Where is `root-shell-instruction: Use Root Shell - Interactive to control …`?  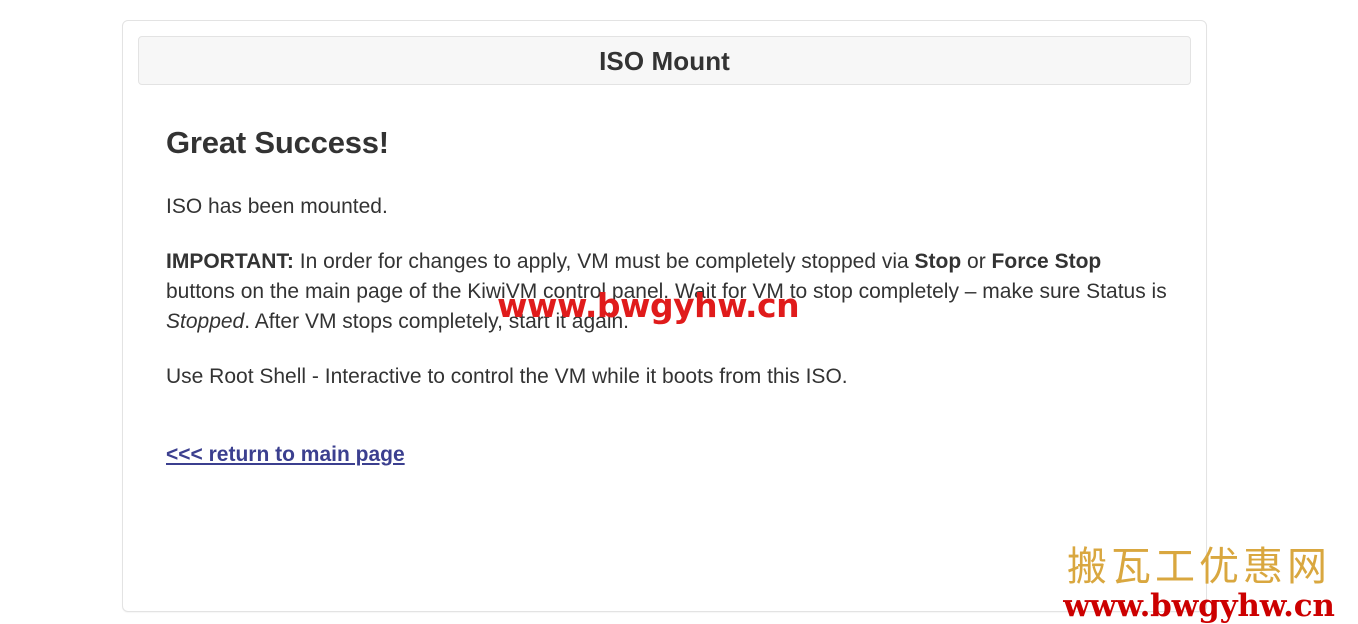 root-shell-instruction: Use Root Shell - Interactive to control … is located at coordinates (507, 377).